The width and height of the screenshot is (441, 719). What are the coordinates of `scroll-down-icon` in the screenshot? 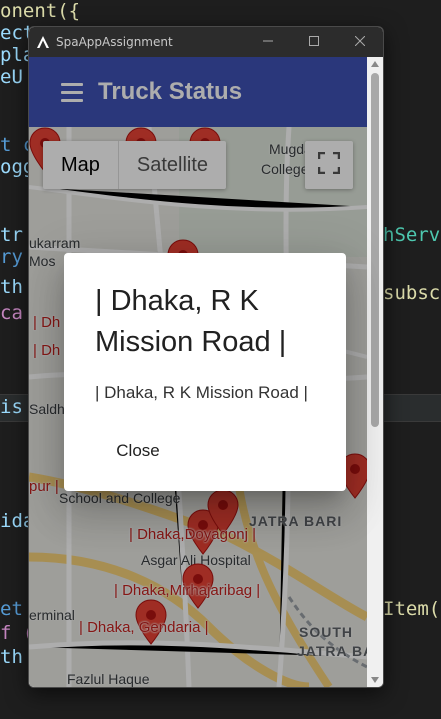 It's located at (375, 680).